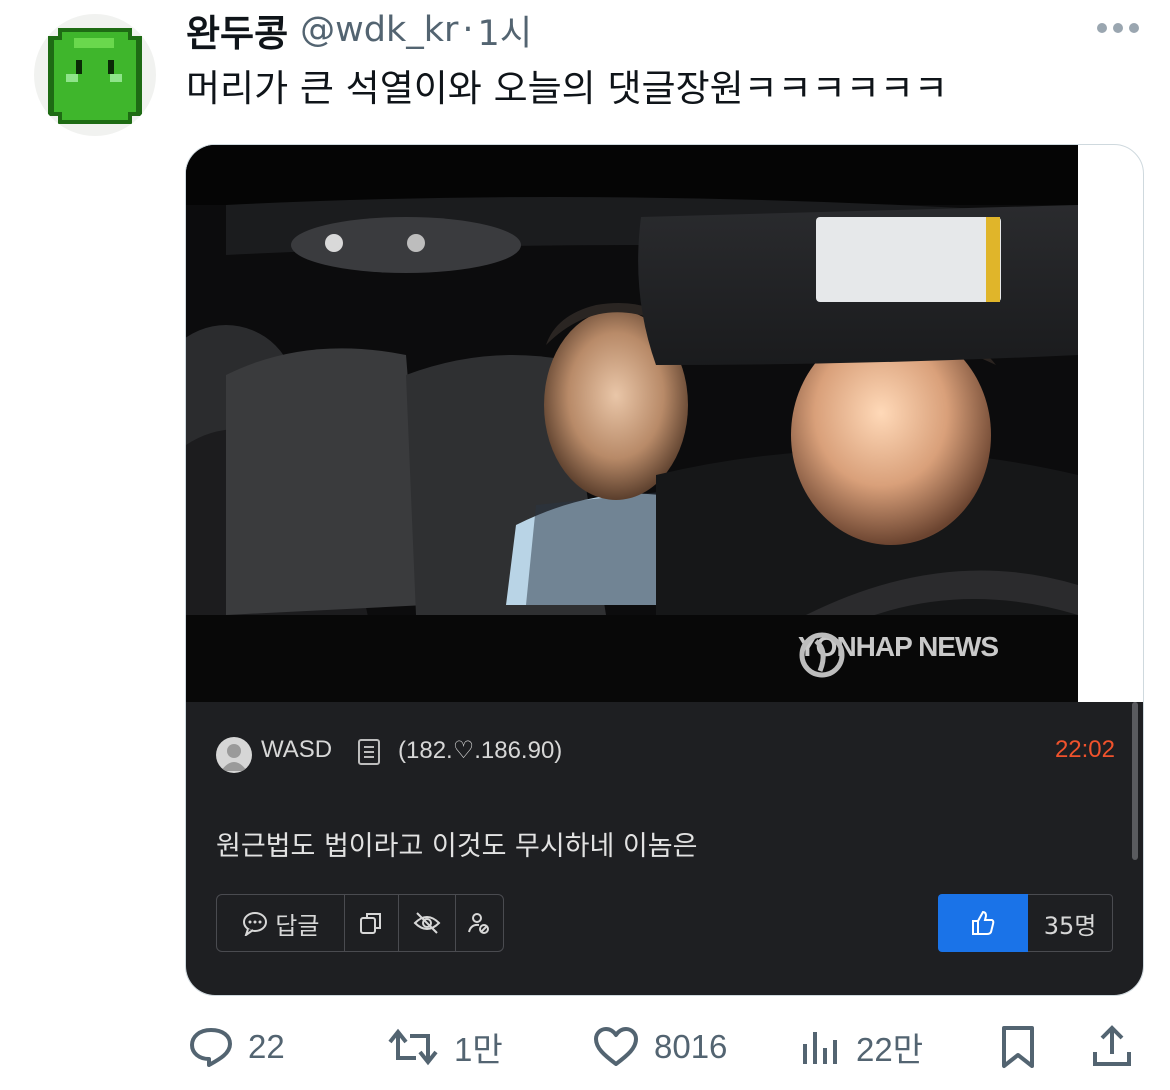 This screenshot has width=1170, height=1090. I want to click on display-name: 완두콩, so click(237, 30).